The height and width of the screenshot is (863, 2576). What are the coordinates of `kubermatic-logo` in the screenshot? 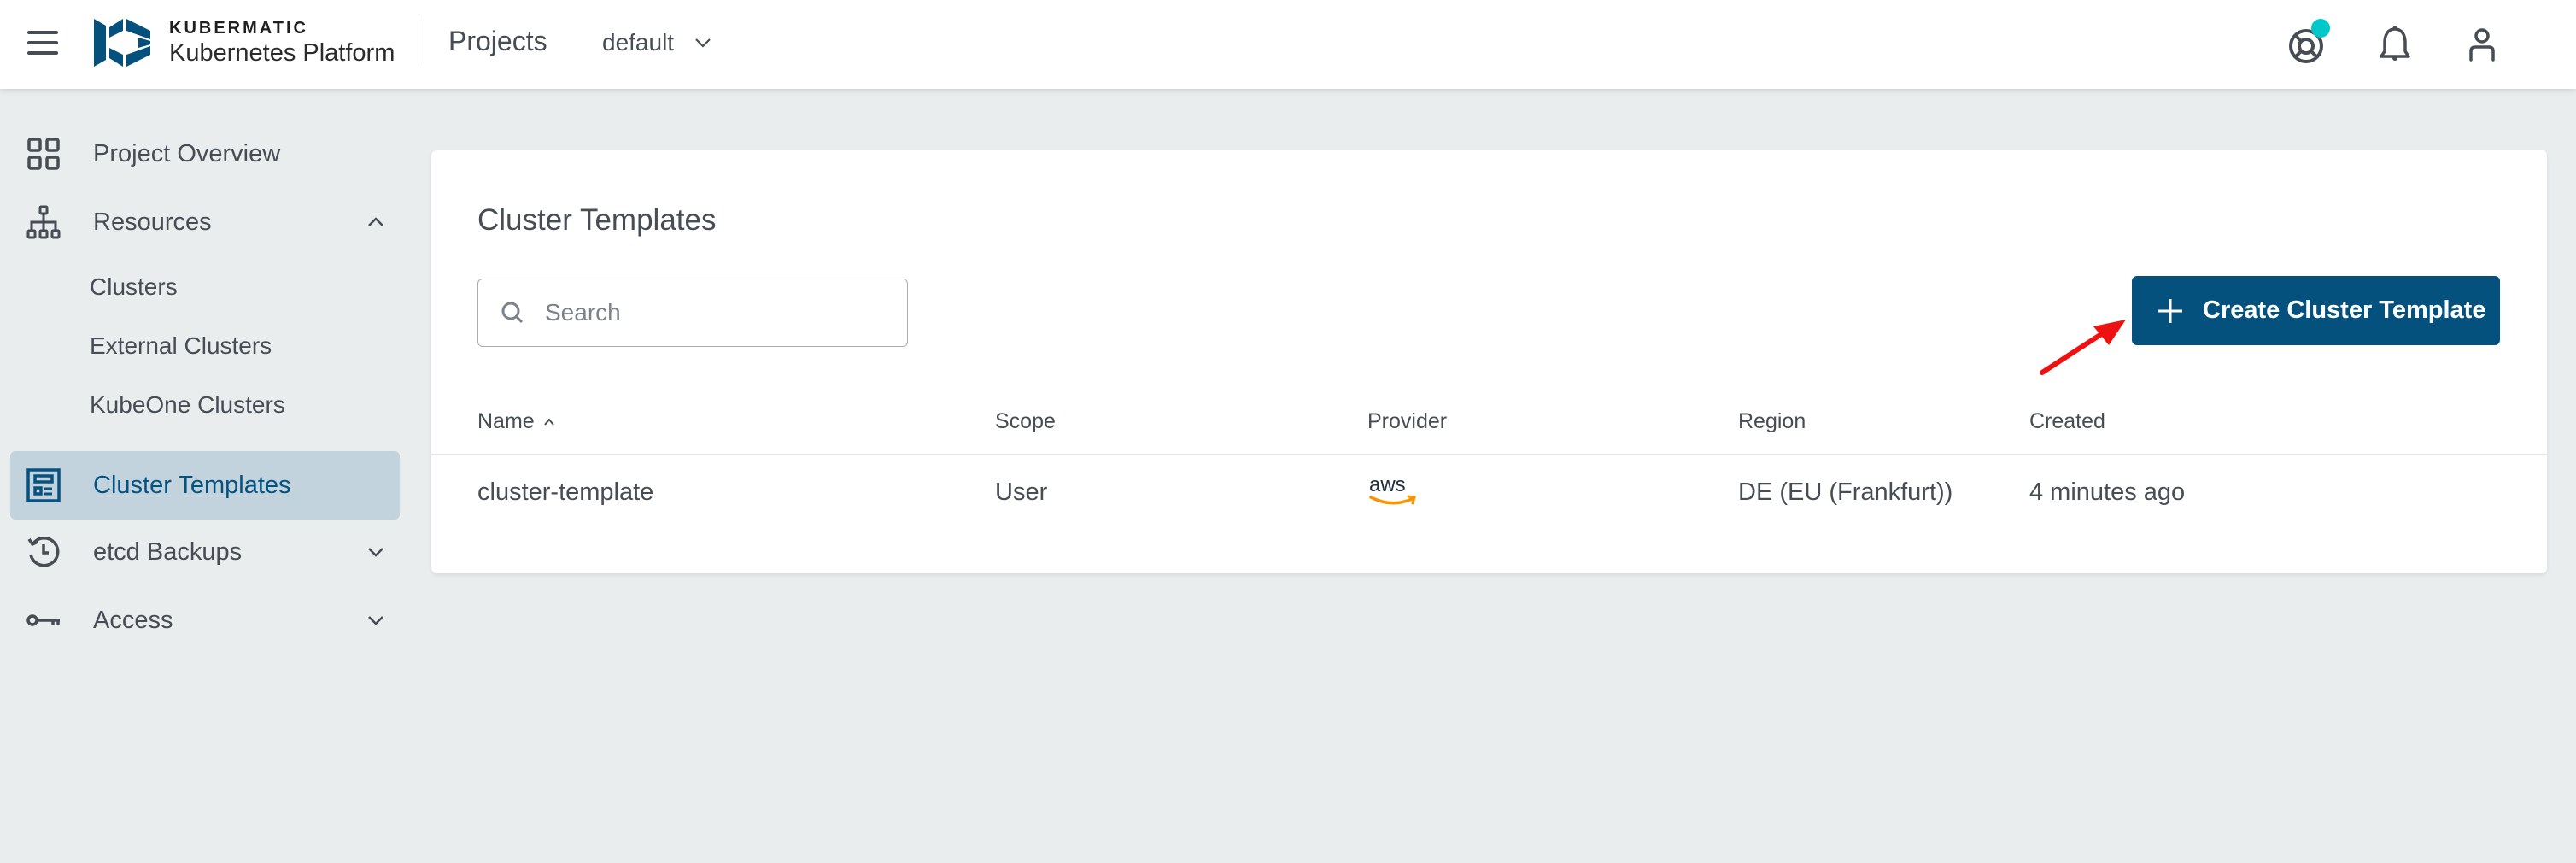 It's located at (122, 43).